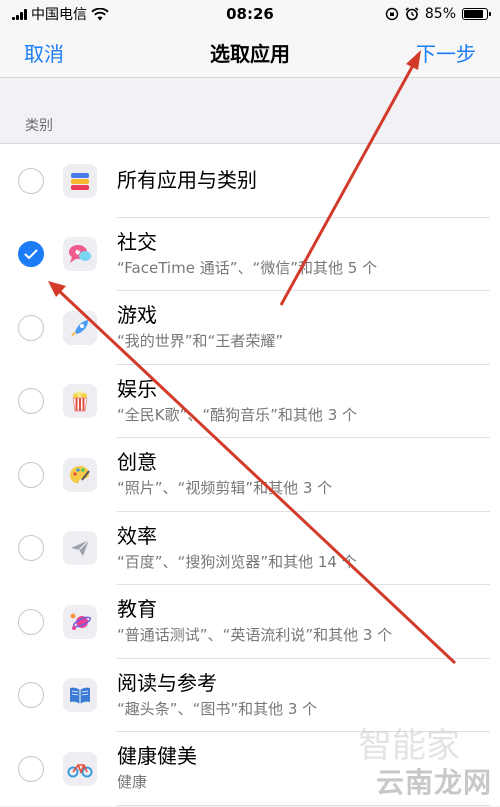 The height and width of the screenshot is (807, 500). I want to click on category-row: 娱乐 “全民K歌”、“酷狗音乐”和其他 3 个, so click(250, 401).